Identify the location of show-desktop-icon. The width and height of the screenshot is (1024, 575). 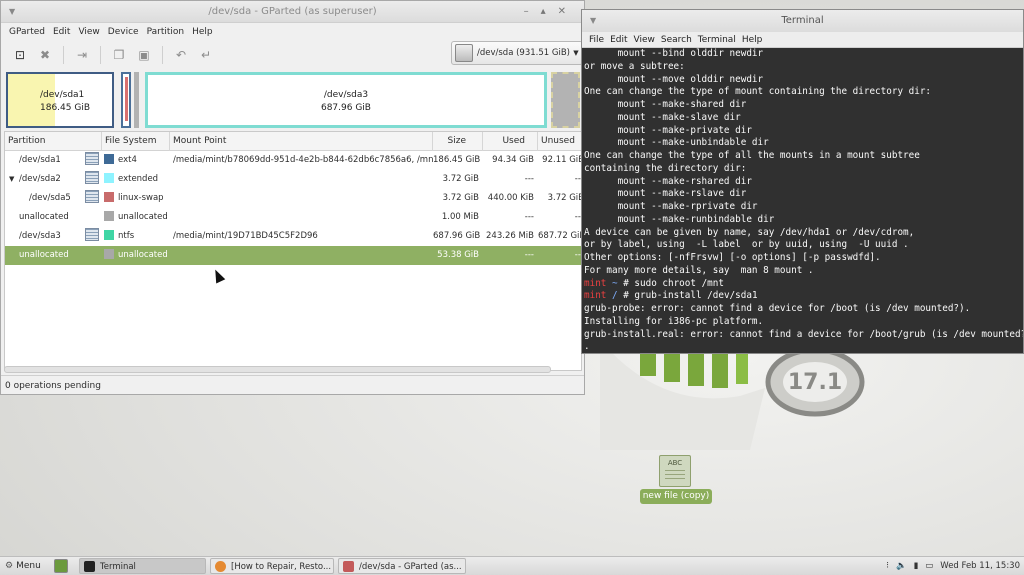
(61, 566).